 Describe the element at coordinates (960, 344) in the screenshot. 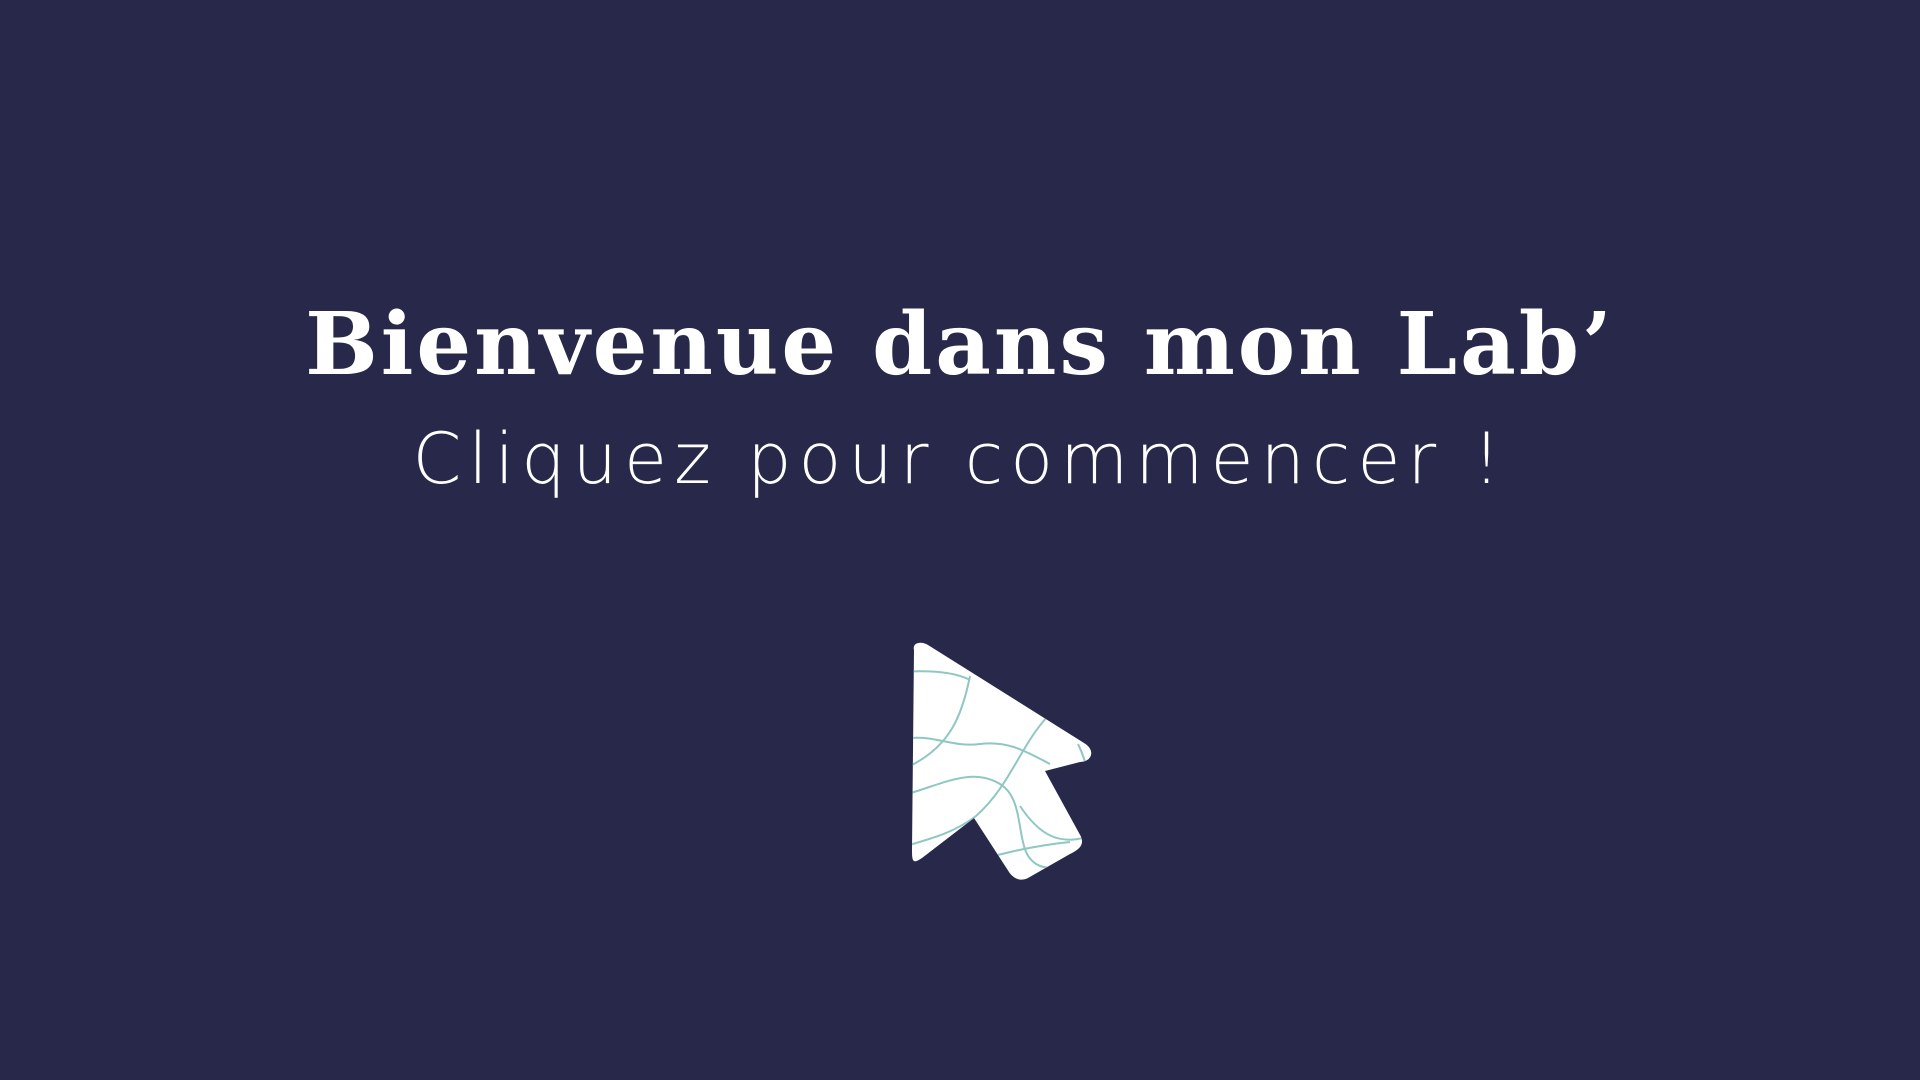

I see `welcome-title: Bienvenue dans mon Lab’` at that location.